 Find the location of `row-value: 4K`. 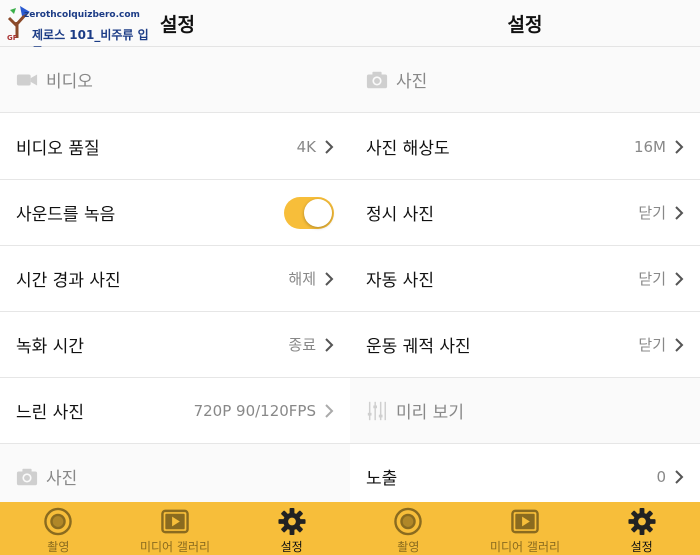

row-value: 4K is located at coordinates (306, 146).